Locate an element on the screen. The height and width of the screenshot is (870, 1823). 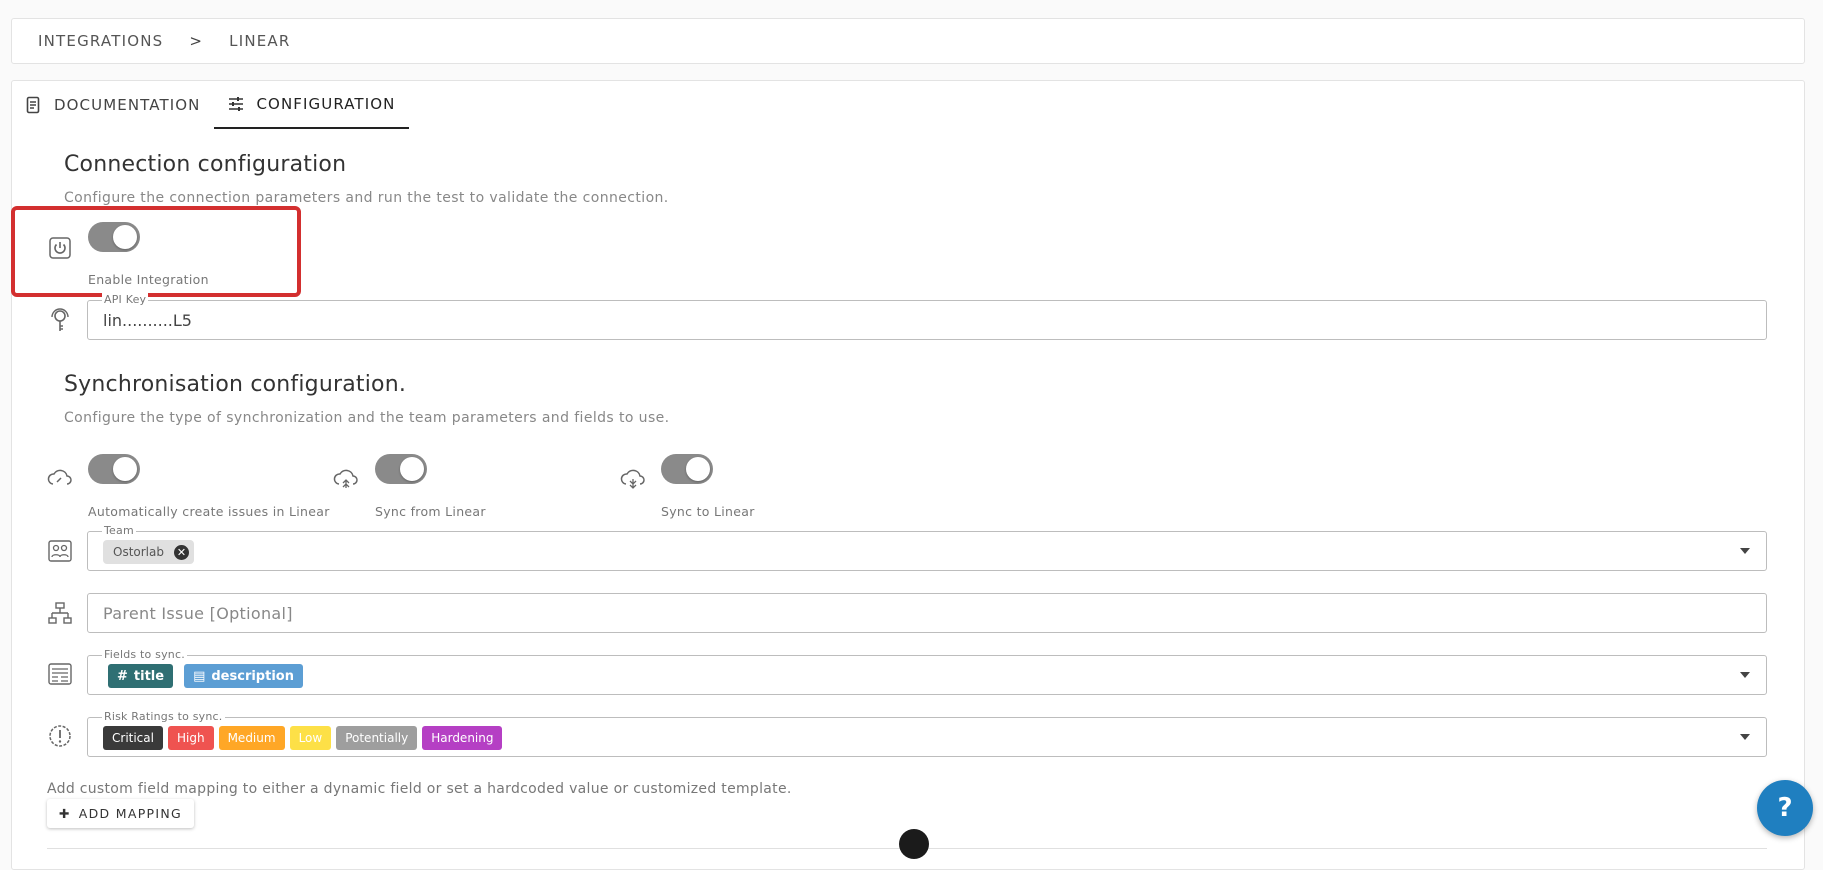
risk-chip-medium: Medium is located at coordinates (251, 738).